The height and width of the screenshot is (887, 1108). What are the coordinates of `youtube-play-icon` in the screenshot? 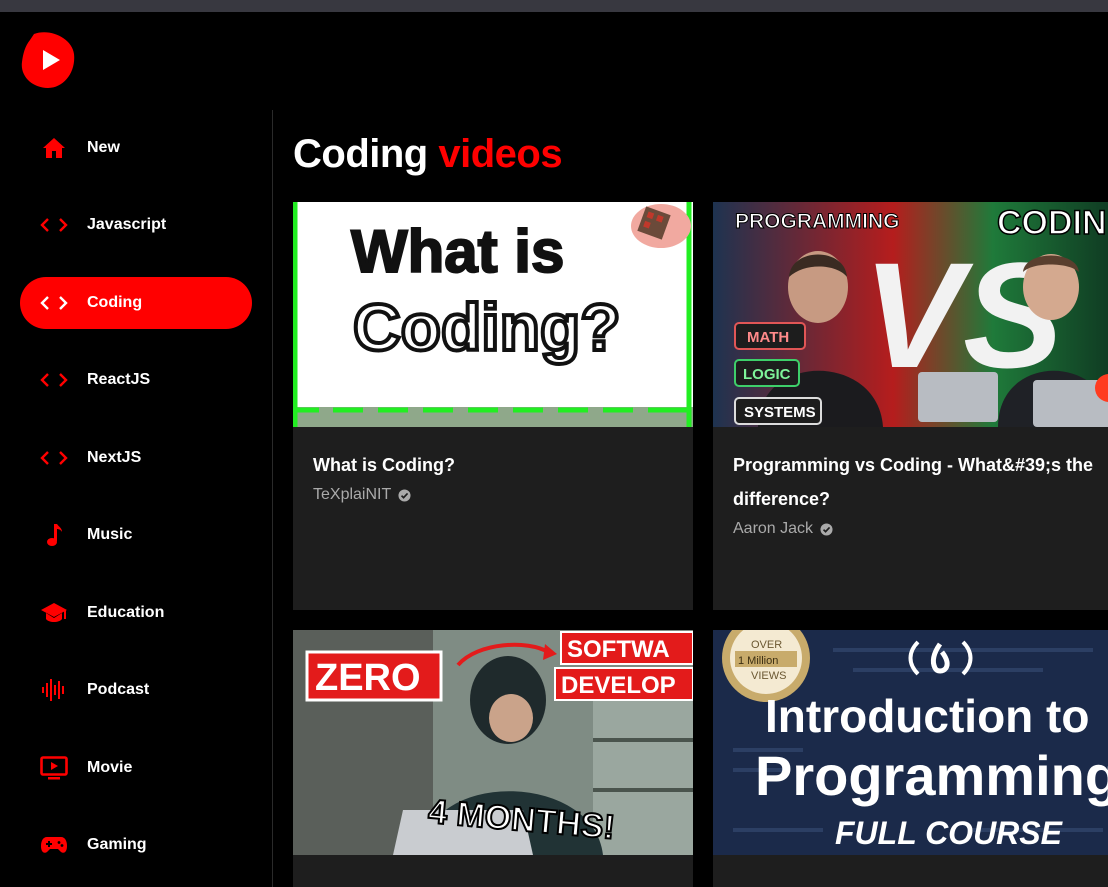 It's located at (48, 60).